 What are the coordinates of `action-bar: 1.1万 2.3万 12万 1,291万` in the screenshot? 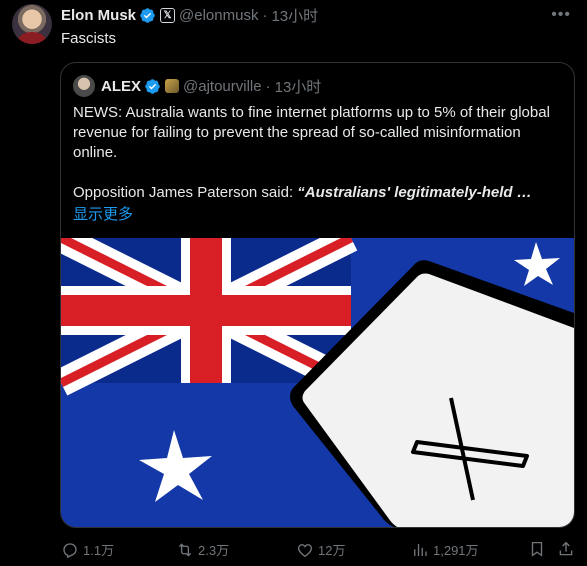 It's located at (318, 551).